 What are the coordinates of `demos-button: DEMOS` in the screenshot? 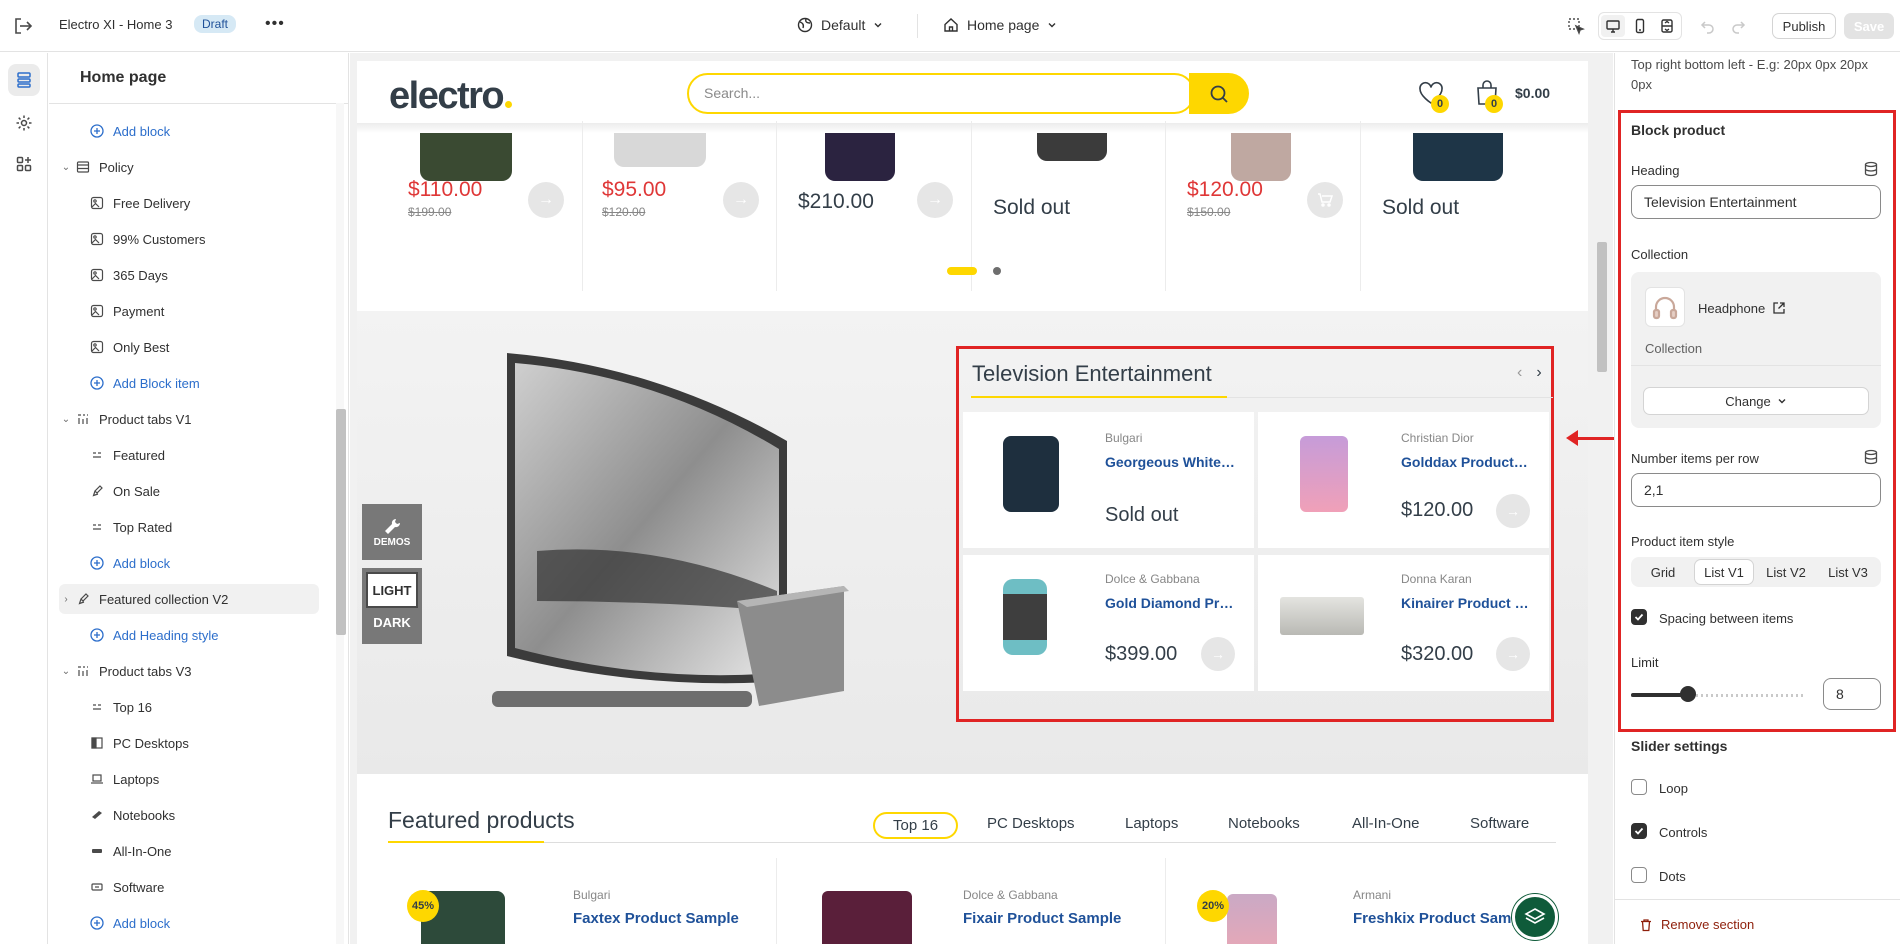 It's located at (392, 532).